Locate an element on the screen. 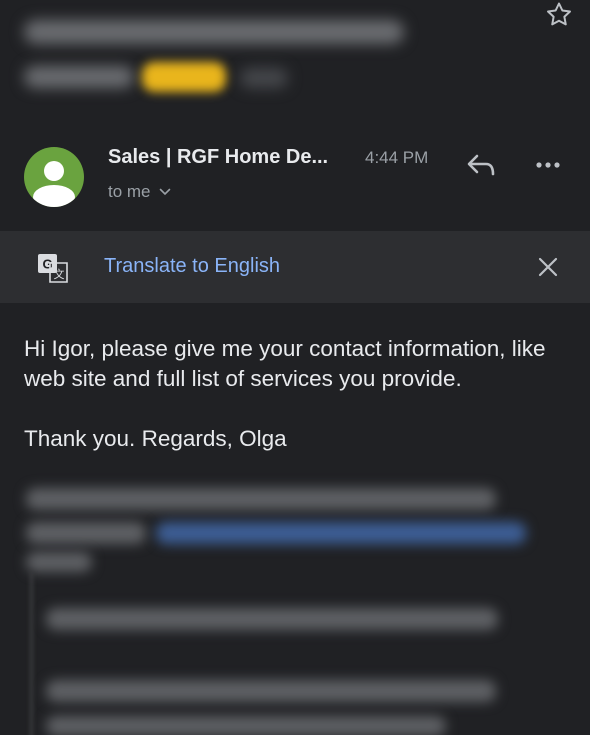 The image size is (590, 735). recipient-toggle: to me is located at coordinates (139, 192).